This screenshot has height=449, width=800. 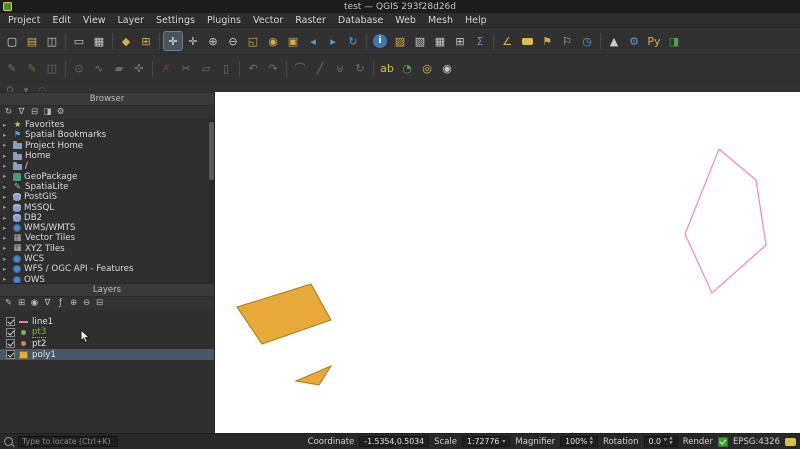 I want to click on split-features-icon: ╱, so click(x=320, y=69).